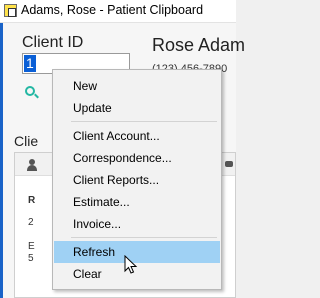 The image size is (320, 298). Describe the element at coordinates (26, 141) in the screenshot. I see `client-section-label: Clie` at that location.